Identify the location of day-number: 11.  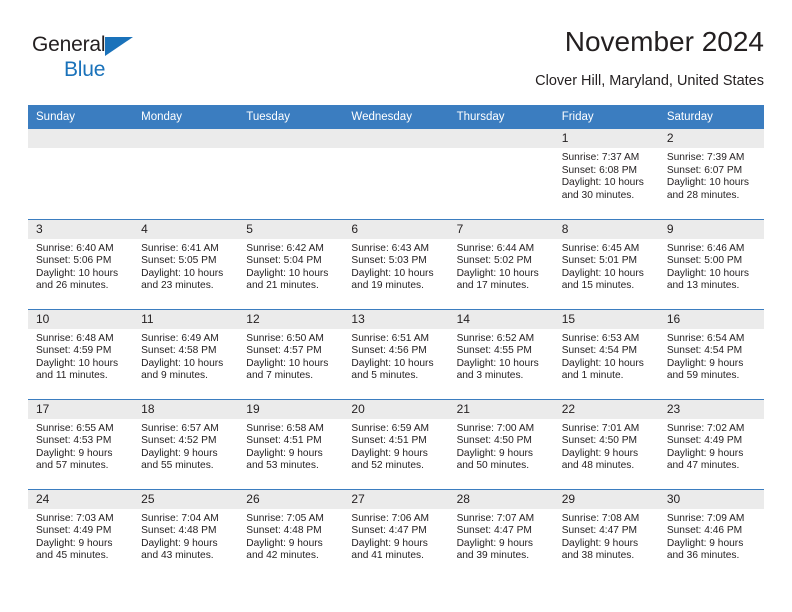
(186, 319).